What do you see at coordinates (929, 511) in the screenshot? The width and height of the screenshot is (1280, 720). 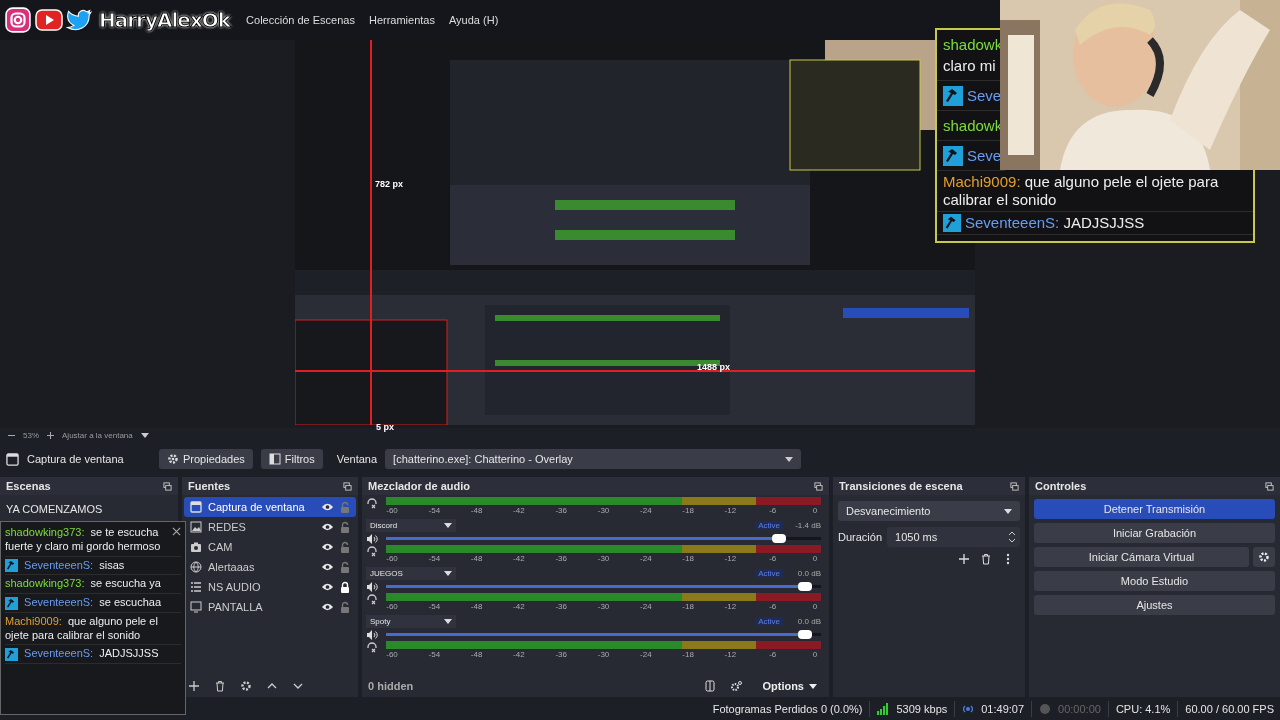 I see `transition-dropdown: Desvanecimiento` at bounding box center [929, 511].